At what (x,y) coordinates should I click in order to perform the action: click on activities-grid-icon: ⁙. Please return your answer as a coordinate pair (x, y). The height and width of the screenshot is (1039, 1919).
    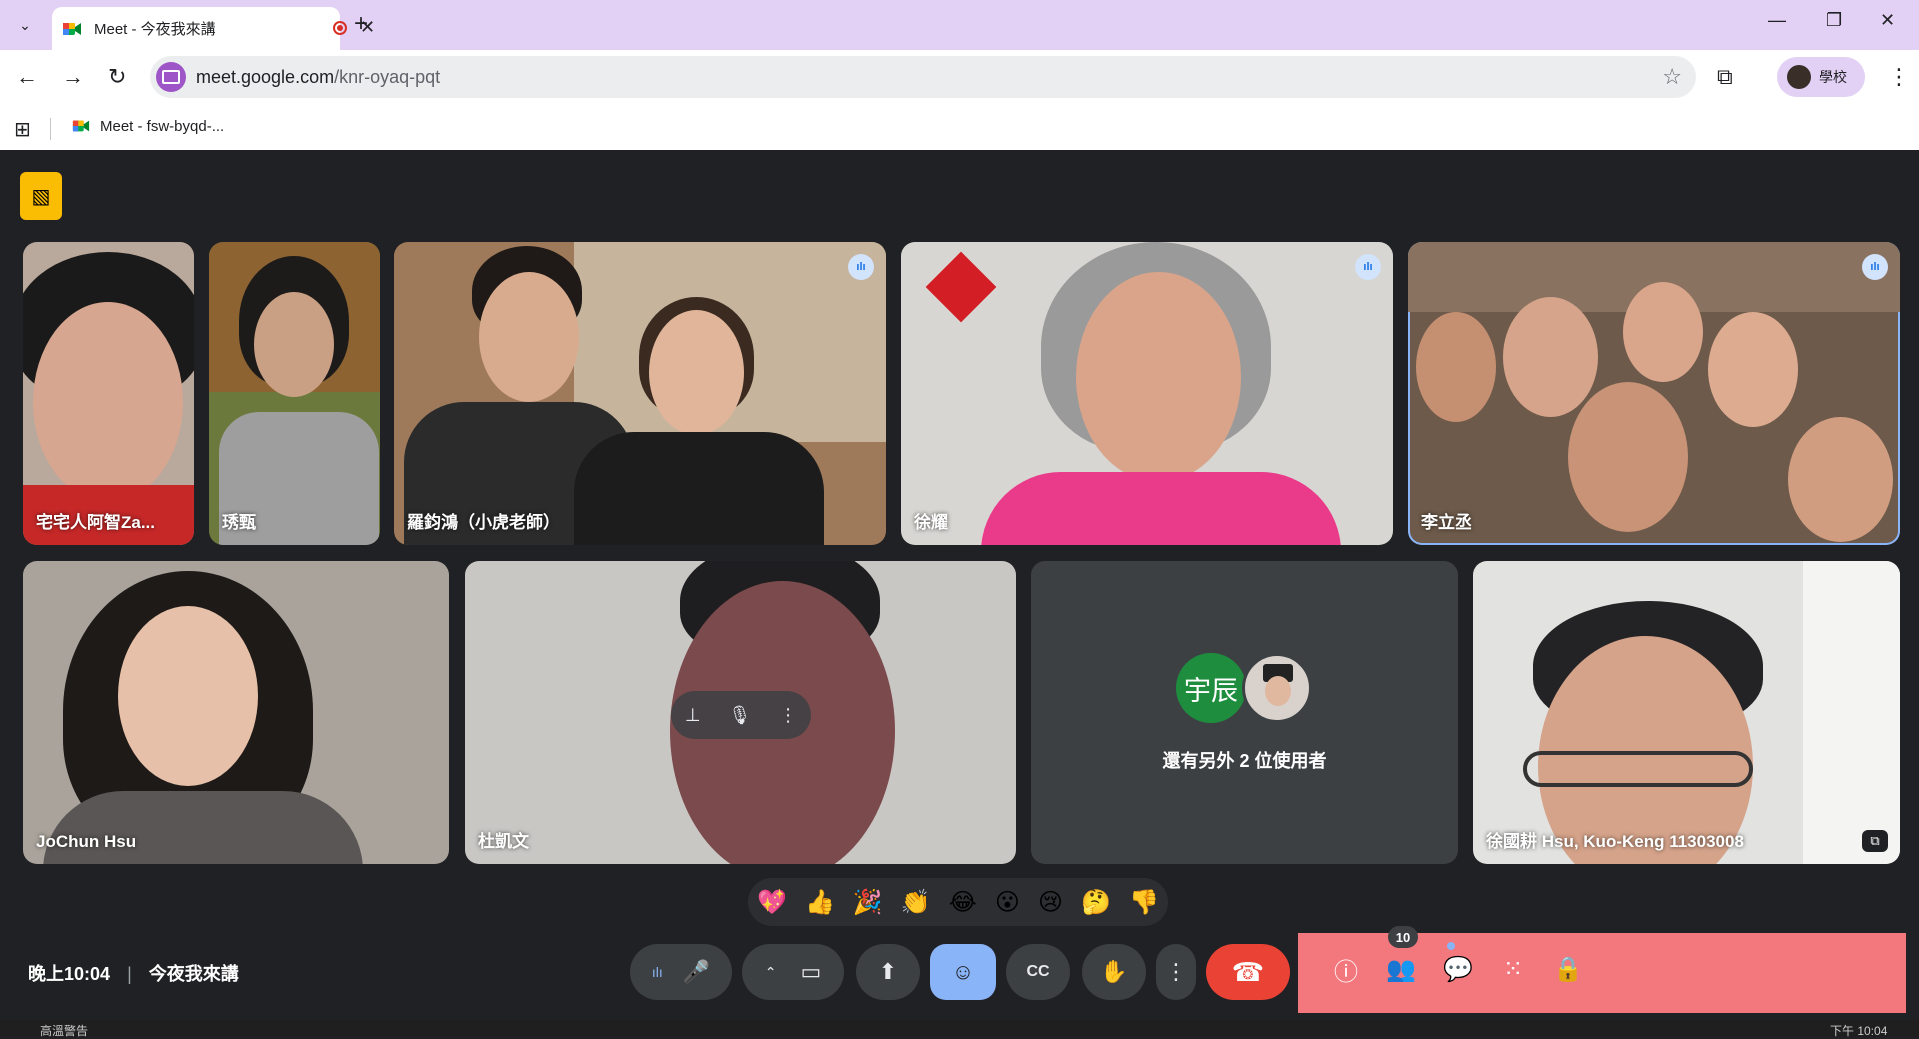
    Looking at the image, I should click on (1513, 969).